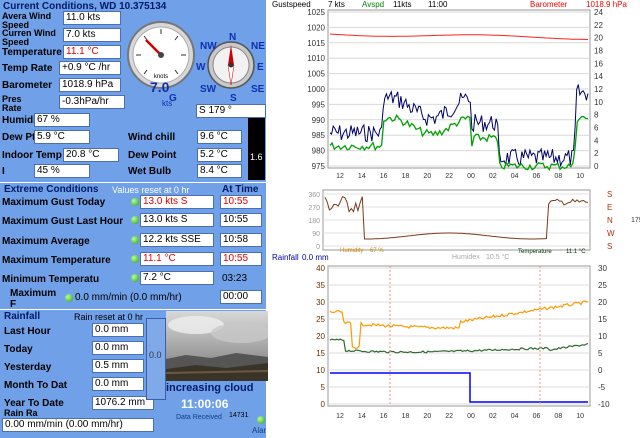  What do you see at coordinates (406, 176) in the screenshot?
I see `x-tick-label: 18` at bounding box center [406, 176].